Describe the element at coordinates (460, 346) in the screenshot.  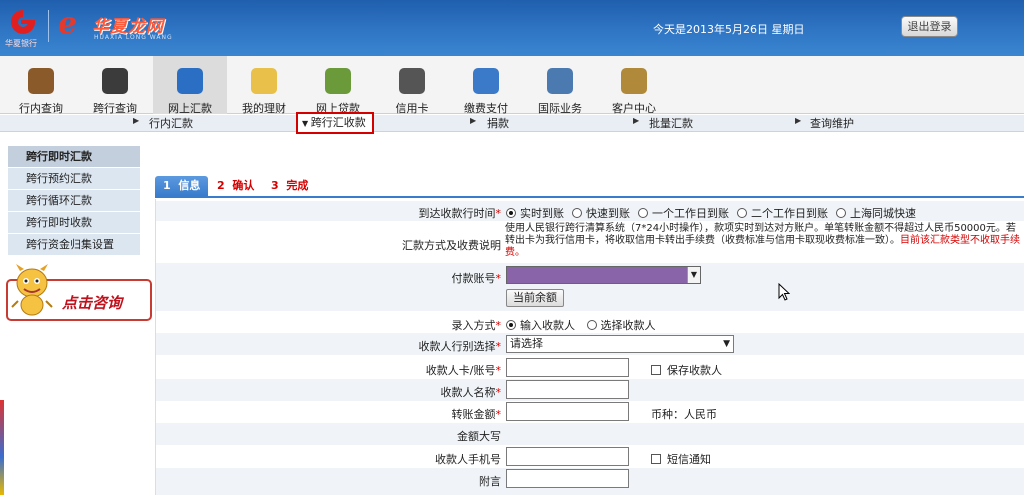
I see `field-label: 收款人行别选择*` at that location.